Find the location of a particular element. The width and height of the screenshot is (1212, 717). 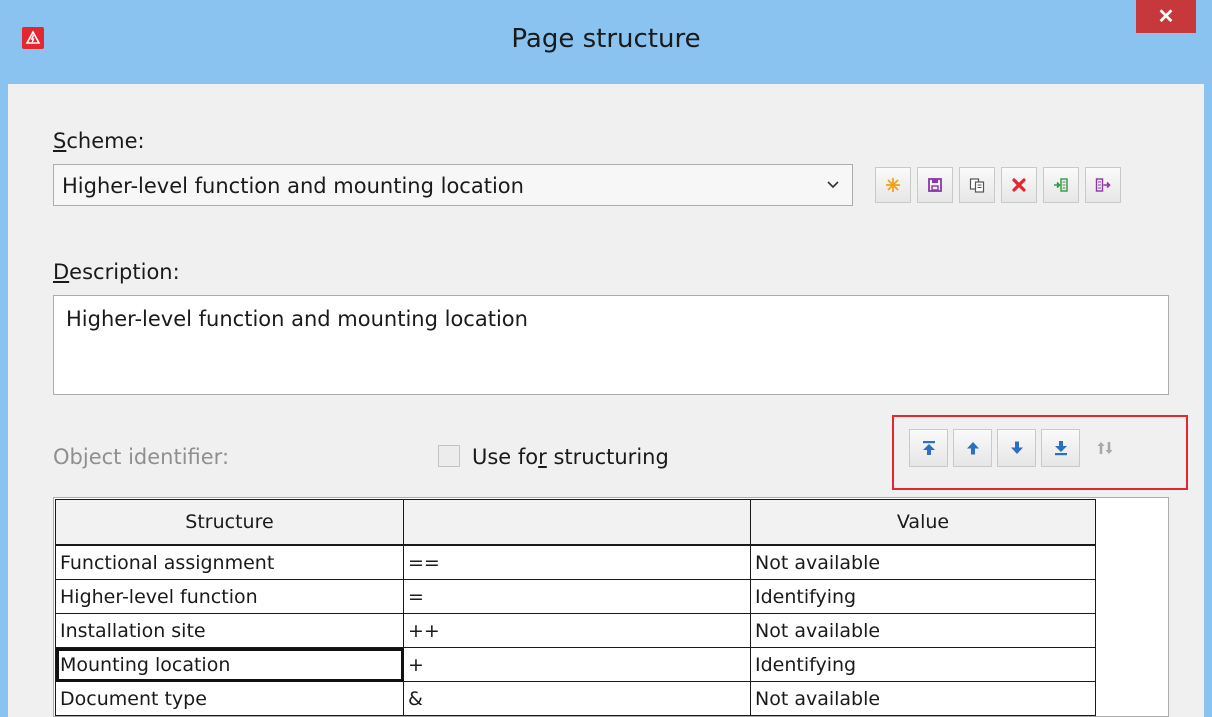

move-to-top-button is located at coordinates (928, 448).